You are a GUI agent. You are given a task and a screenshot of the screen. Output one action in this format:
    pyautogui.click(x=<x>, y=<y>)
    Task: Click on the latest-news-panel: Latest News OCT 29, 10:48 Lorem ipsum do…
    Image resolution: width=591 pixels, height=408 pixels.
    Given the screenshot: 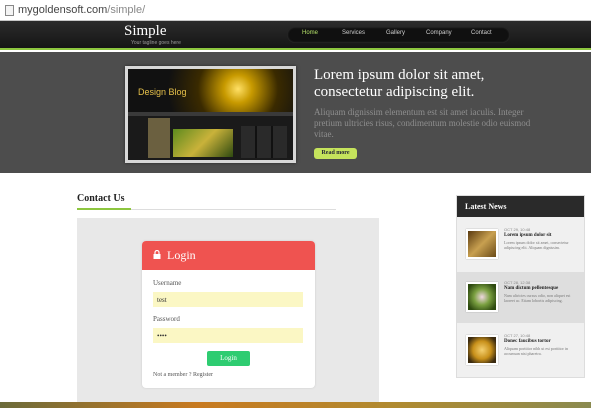 What is the action you would take?
    pyautogui.click(x=520, y=286)
    